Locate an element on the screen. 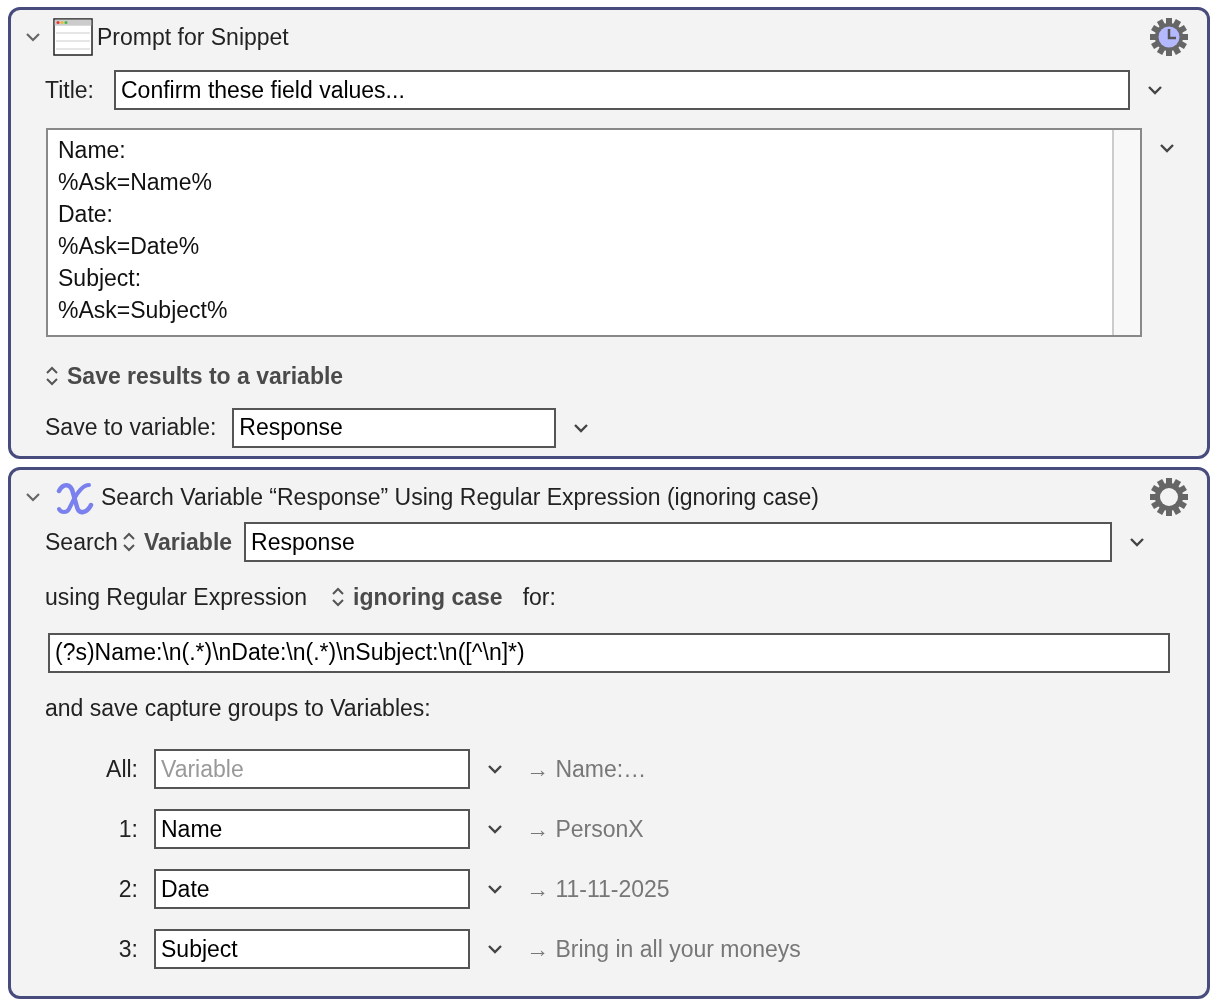 Image resolution: width=1218 pixels, height=1006 pixels. capture-variable-field: Date is located at coordinates (312, 889).